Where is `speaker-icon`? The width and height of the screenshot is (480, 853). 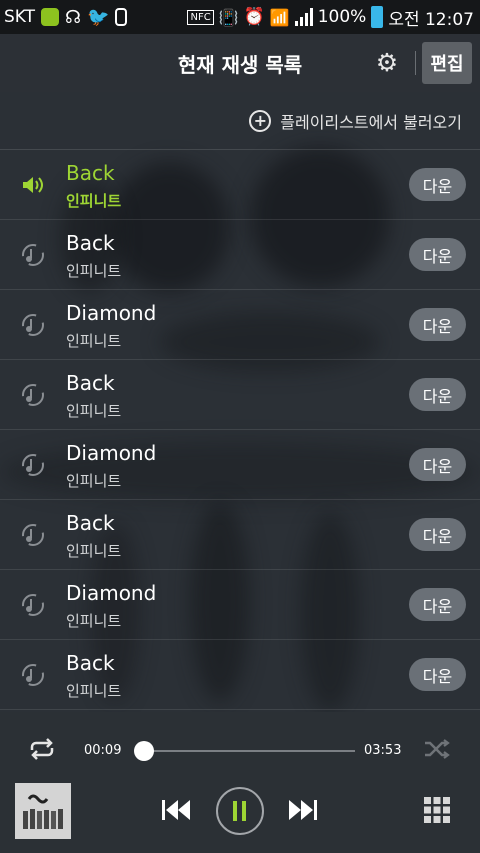
speaker-icon is located at coordinates (33, 185).